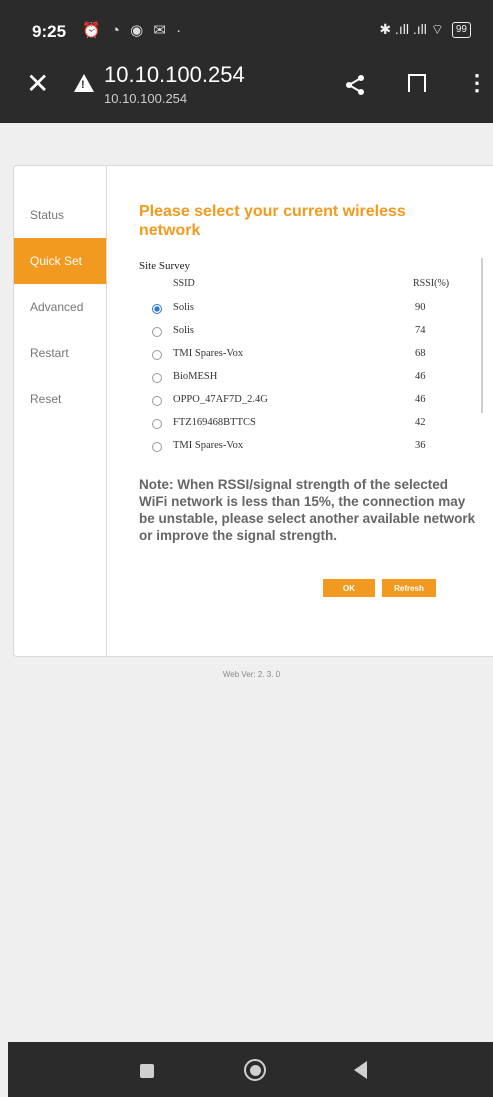 The width and height of the screenshot is (493, 1097). What do you see at coordinates (420, 330) in the screenshot?
I see `network-rssi: 74` at bounding box center [420, 330].